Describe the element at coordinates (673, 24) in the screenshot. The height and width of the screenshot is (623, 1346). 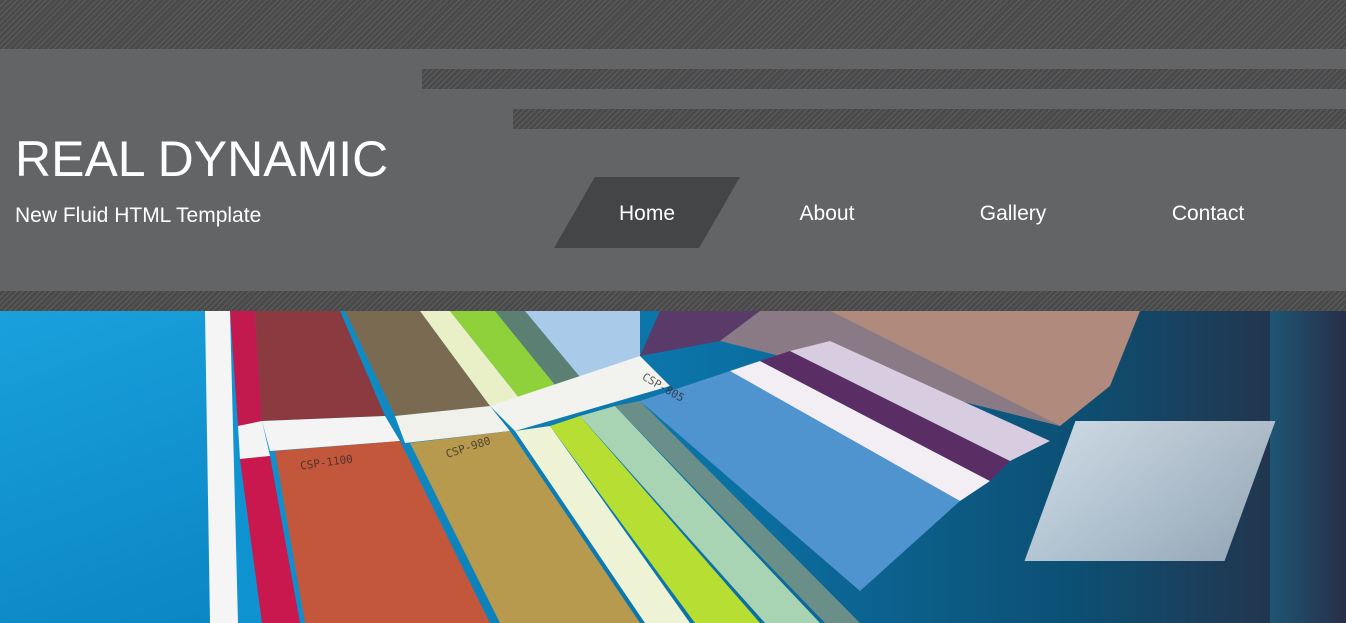
I see `top-stripe-band` at that location.